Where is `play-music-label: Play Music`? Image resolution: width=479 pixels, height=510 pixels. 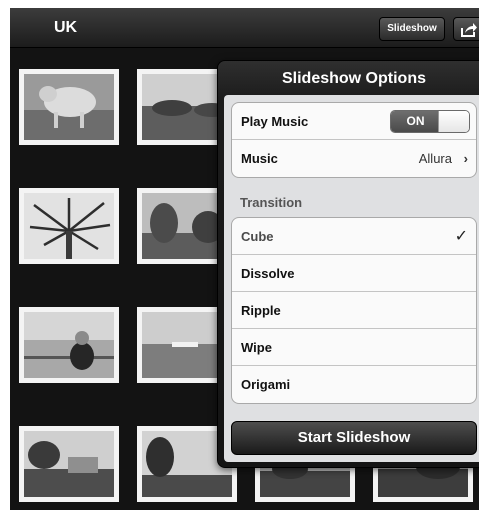 play-music-label: Play Music is located at coordinates (275, 121).